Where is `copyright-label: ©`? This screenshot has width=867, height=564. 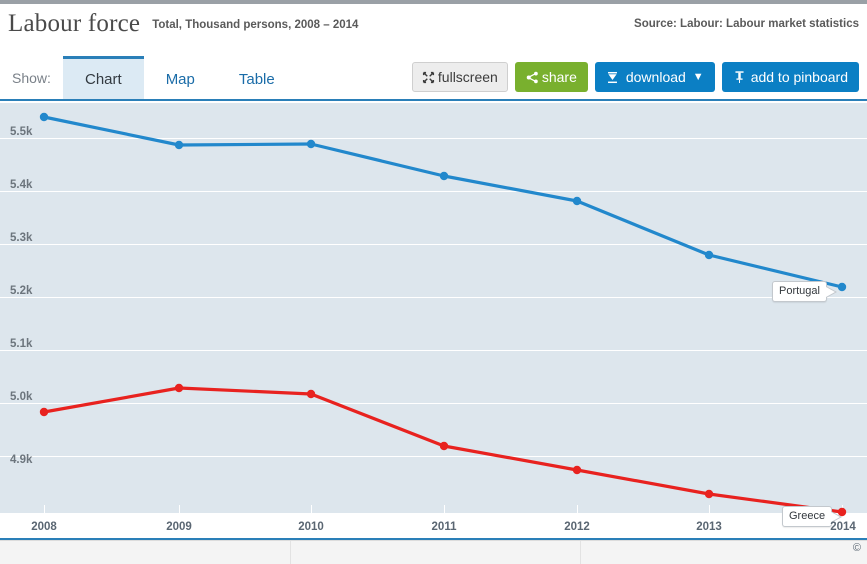
copyright-label: © is located at coordinates (856, 548).